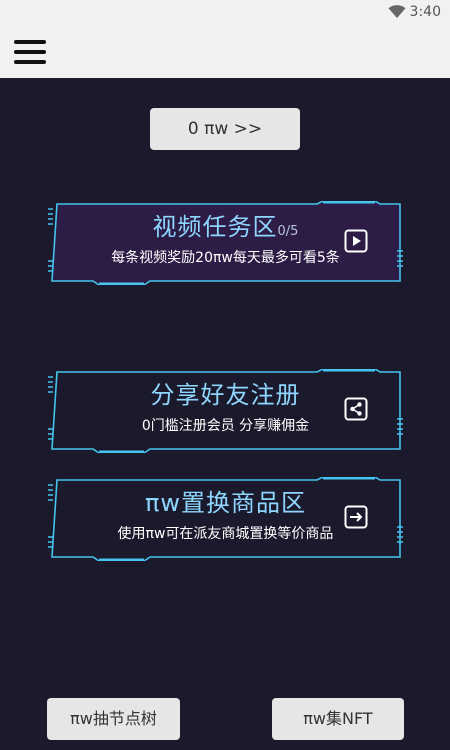  What do you see at coordinates (338, 719) in the screenshot?
I see `collect-nft-button: πw集NFT` at bounding box center [338, 719].